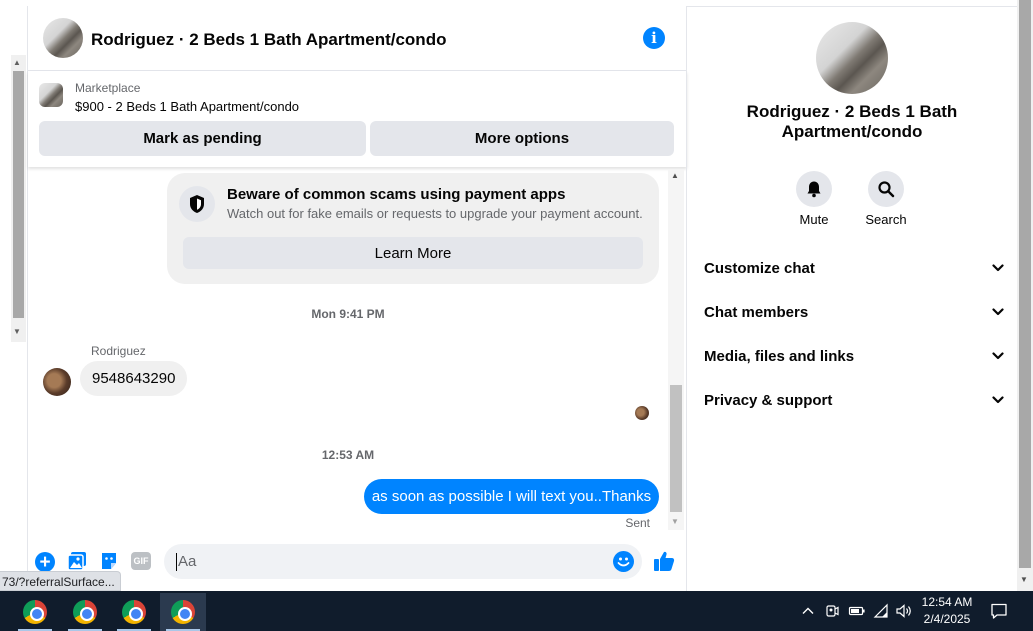 This screenshot has width=1033, height=631. I want to click on scroll-down-arrow: ▼, so click(17, 331).